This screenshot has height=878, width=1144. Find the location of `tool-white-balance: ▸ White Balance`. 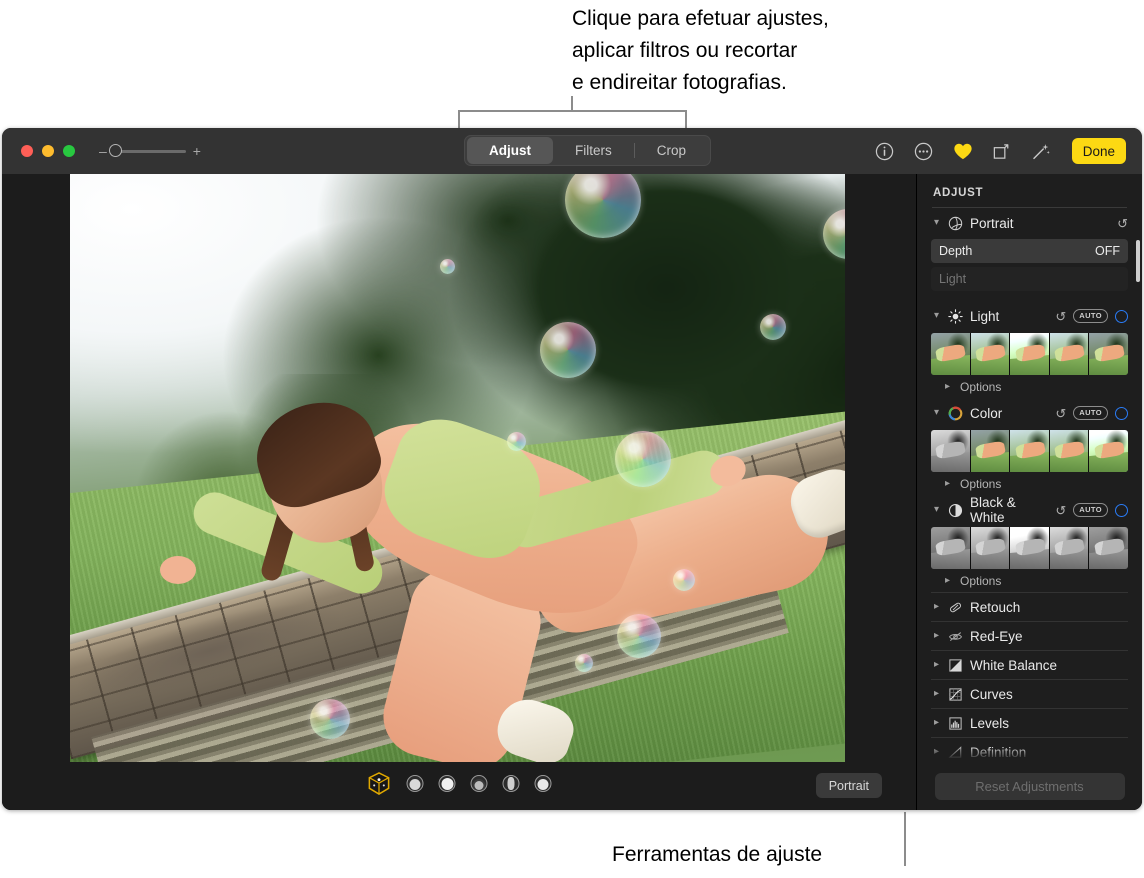

tool-white-balance: ▸ White Balance is located at coordinates (1029, 664).